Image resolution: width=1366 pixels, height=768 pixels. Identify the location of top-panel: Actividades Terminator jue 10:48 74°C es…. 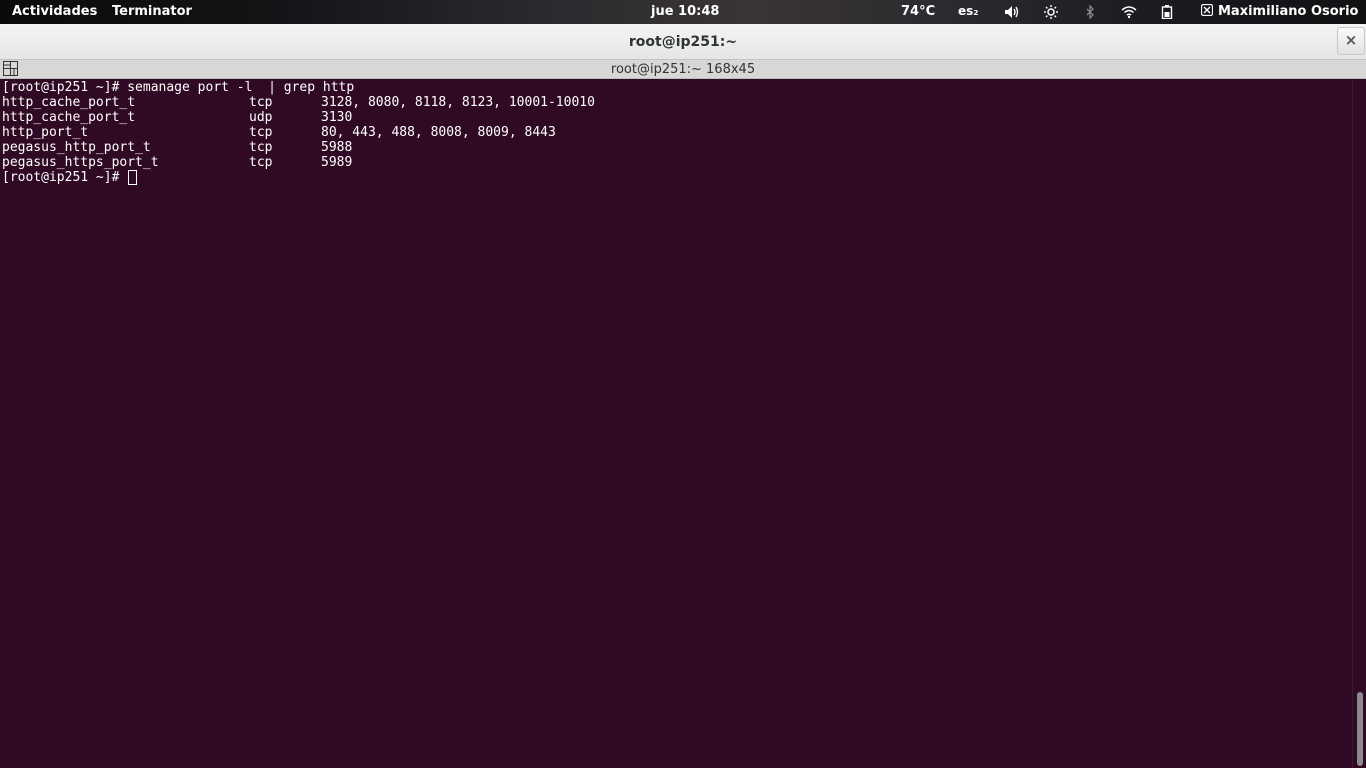
(683, 12).